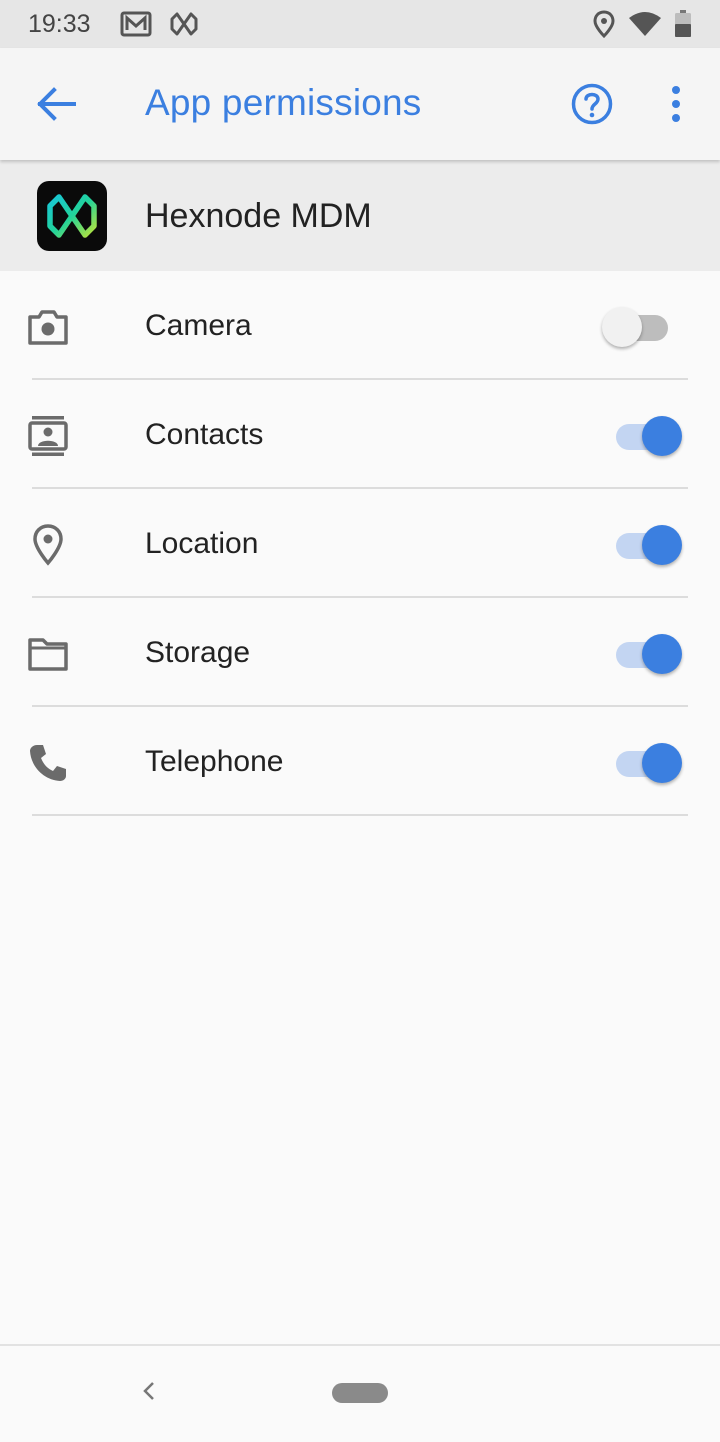 The height and width of the screenshot is (1442, 720). What do you see at coordinates (214, 761) in the screenshot?
I see `permission-label: Telephone` at bounding box center [214, 761].